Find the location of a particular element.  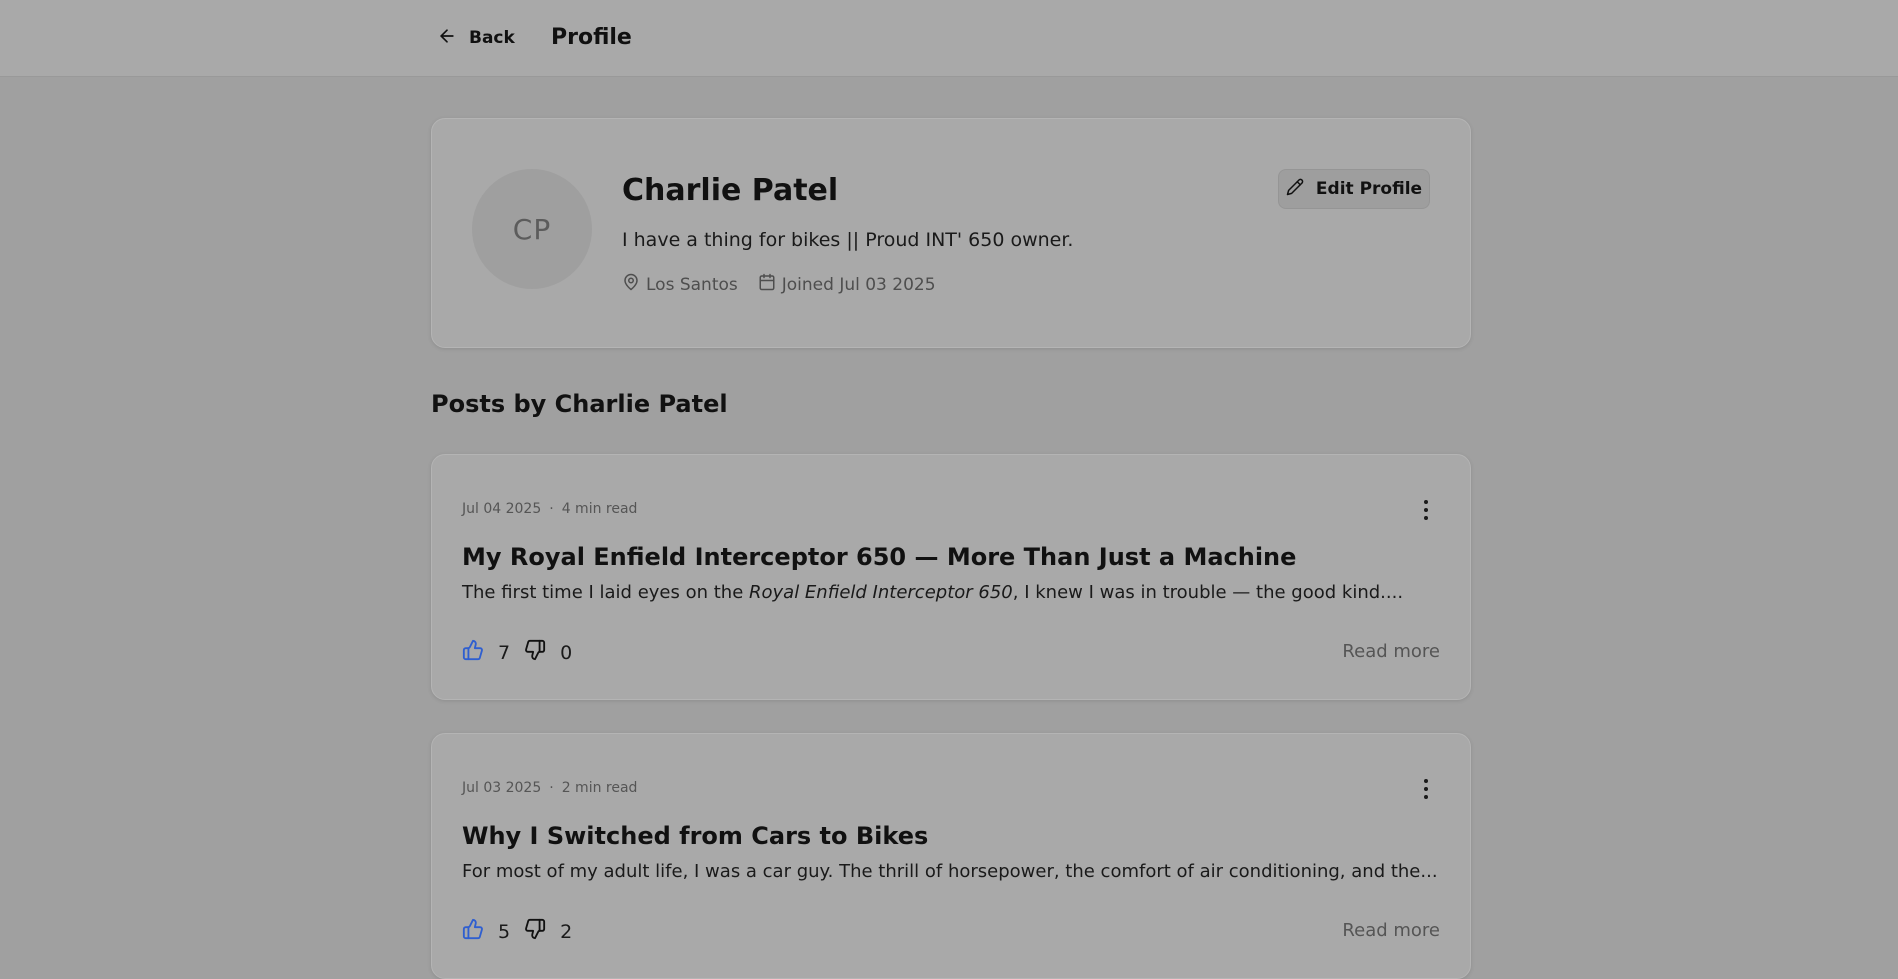

post-read-time: 2 min read is located at coordinates (599, 788).